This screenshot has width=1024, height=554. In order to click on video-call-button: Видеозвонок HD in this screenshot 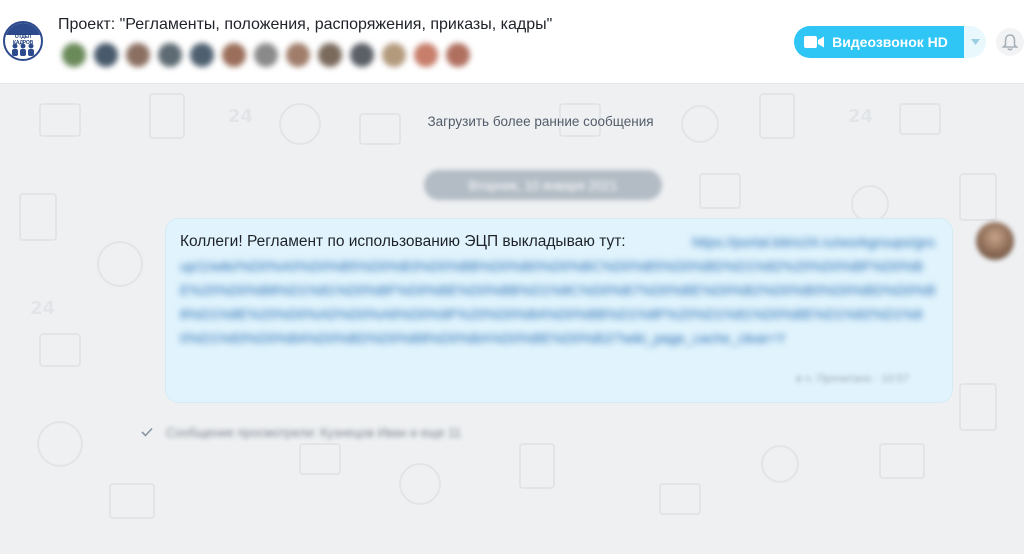, I will do `click(879, 42)`.